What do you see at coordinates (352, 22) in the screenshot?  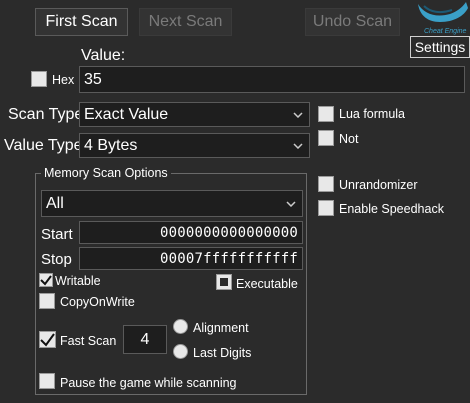 I see `undo-scan-button: Undo Scan` at bounding box center [352, 22].